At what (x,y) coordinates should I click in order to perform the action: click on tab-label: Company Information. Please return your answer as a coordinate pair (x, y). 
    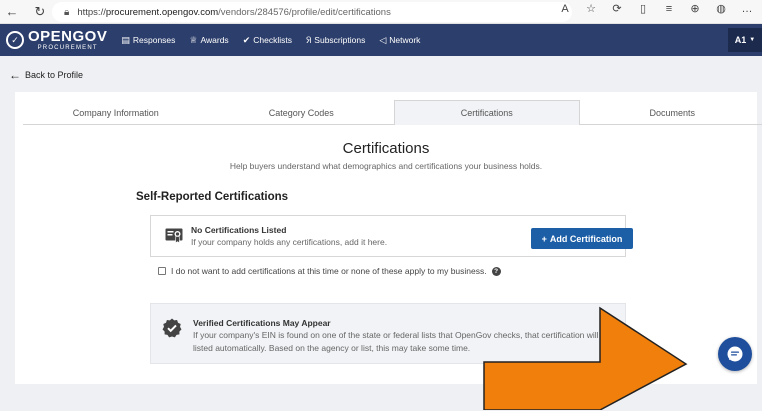
    Looking at the image, I should click on (115, 112).